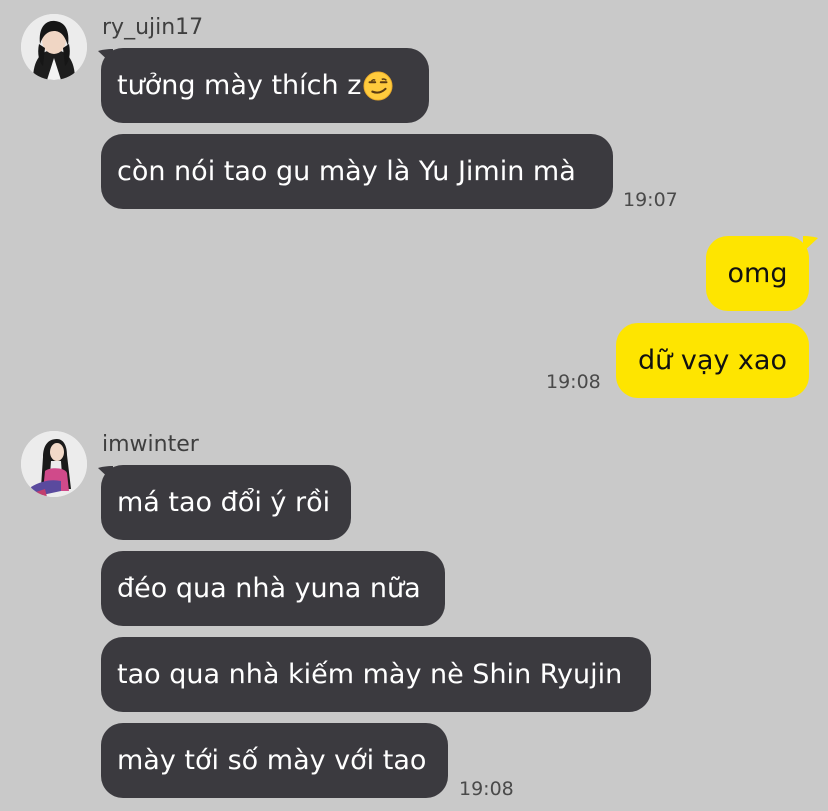  Describe the element at coordinates (153, 27) in the screenshot. I see `sender-username: ry_ujin17` at that location.